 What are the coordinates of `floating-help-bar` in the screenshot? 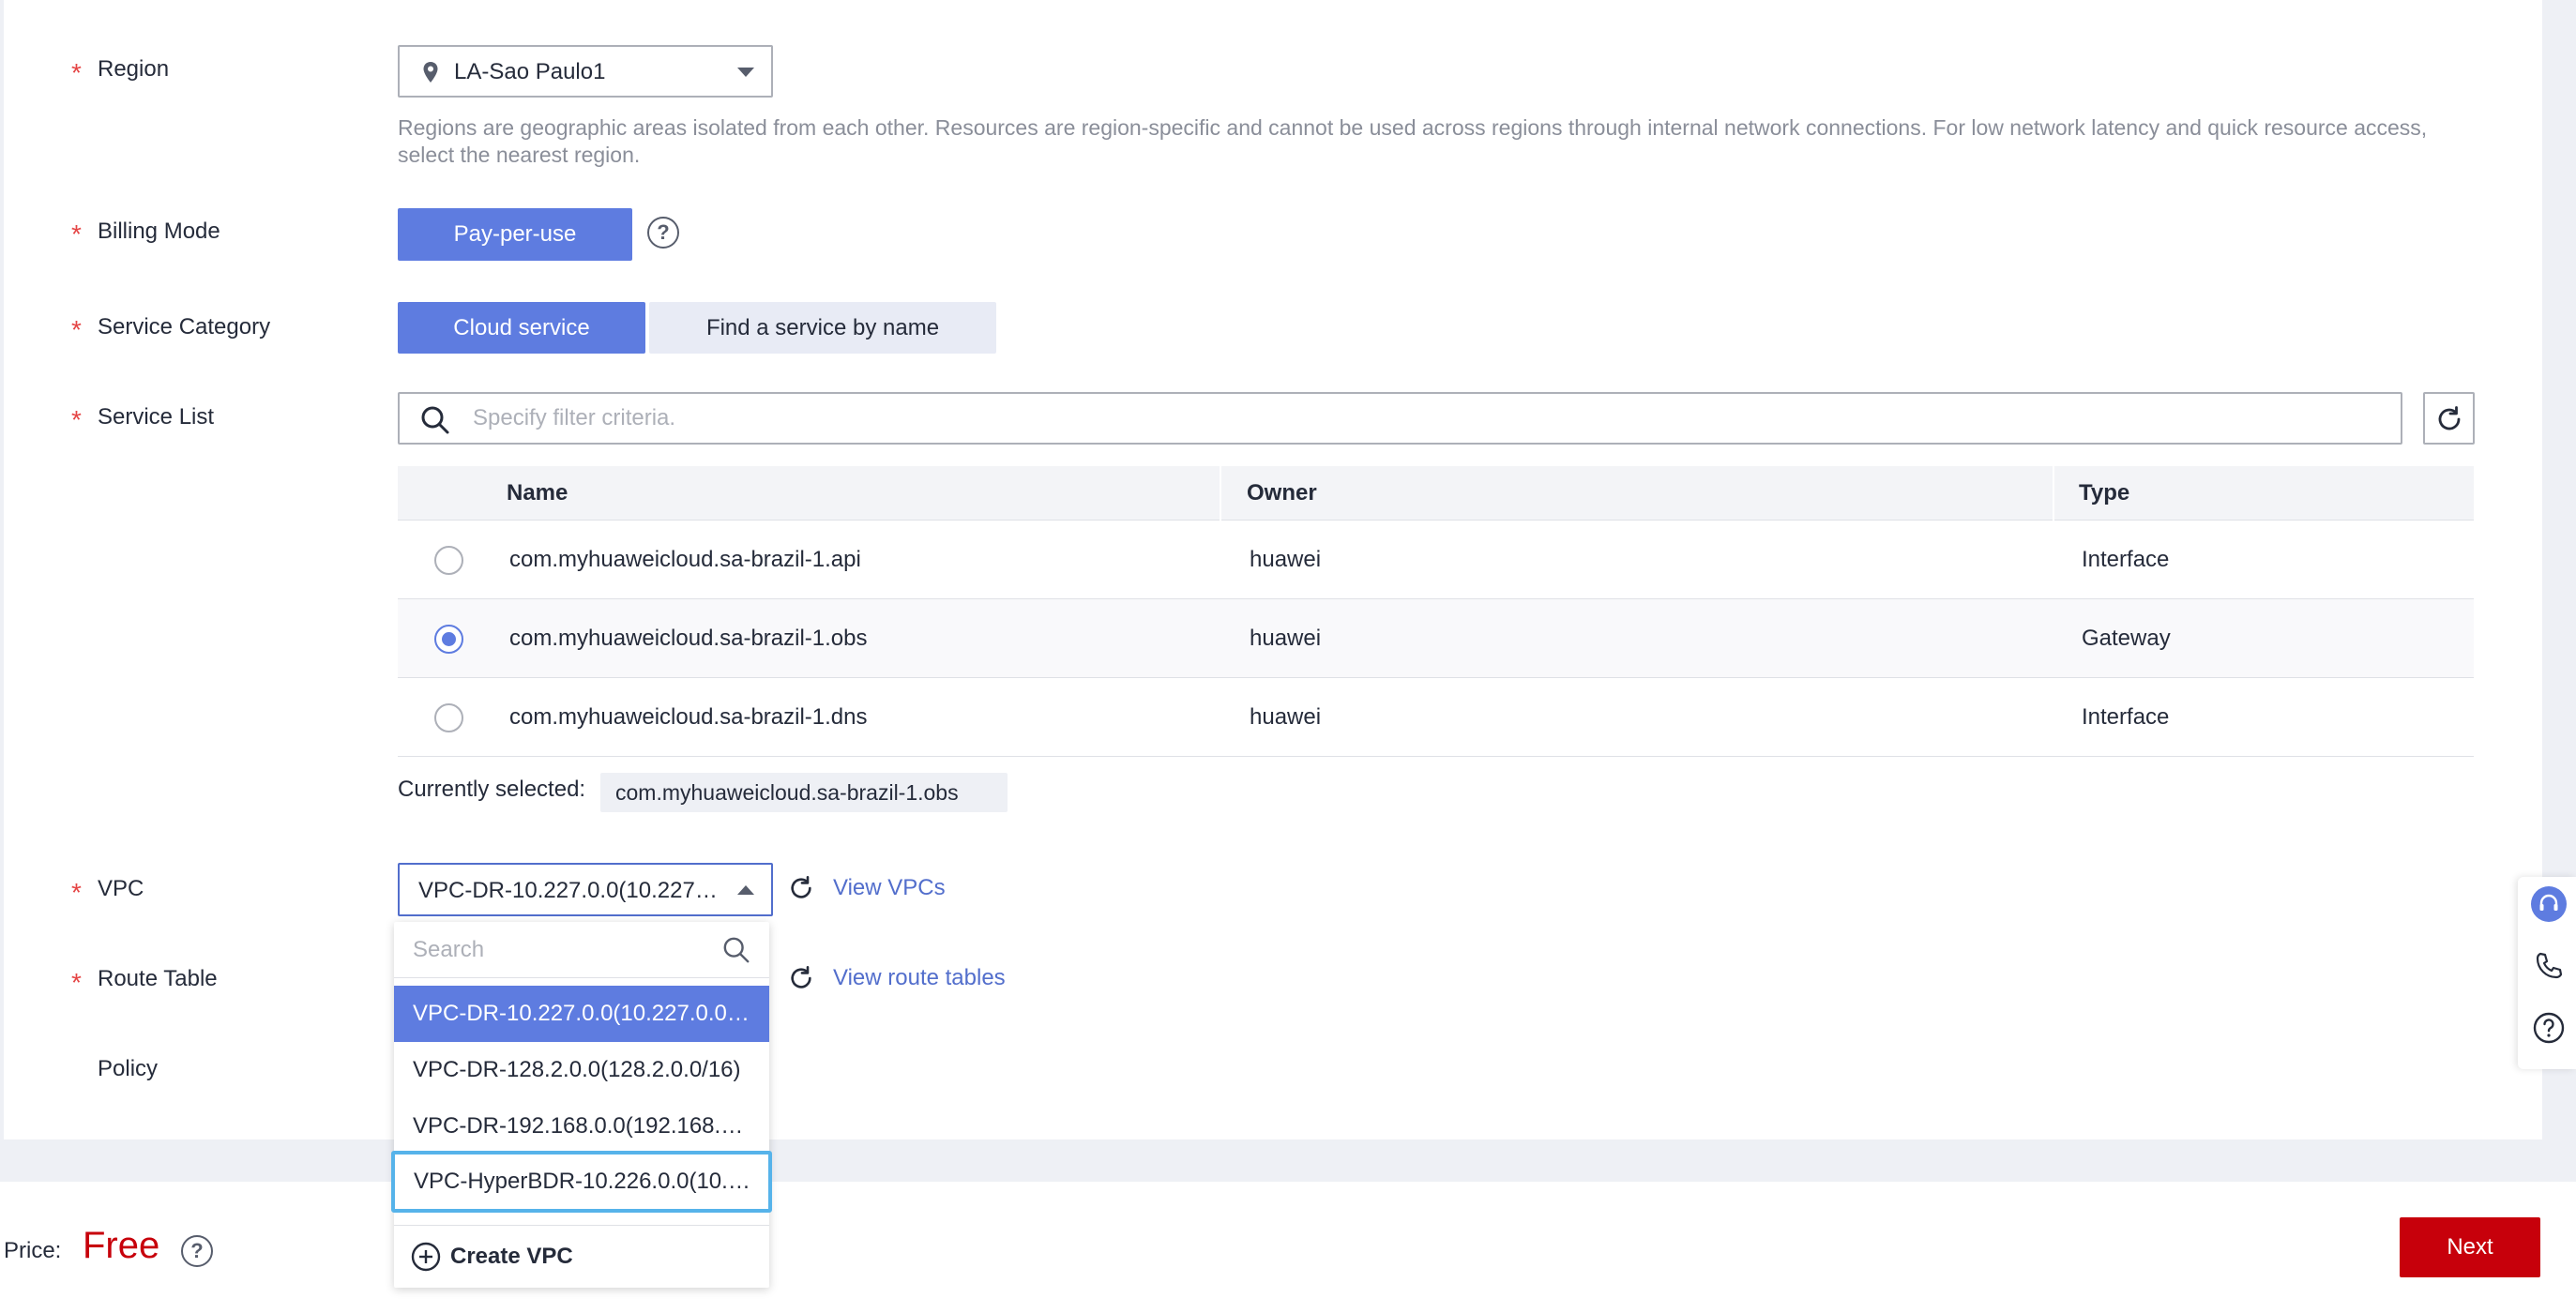 It's located at (2547, 973).